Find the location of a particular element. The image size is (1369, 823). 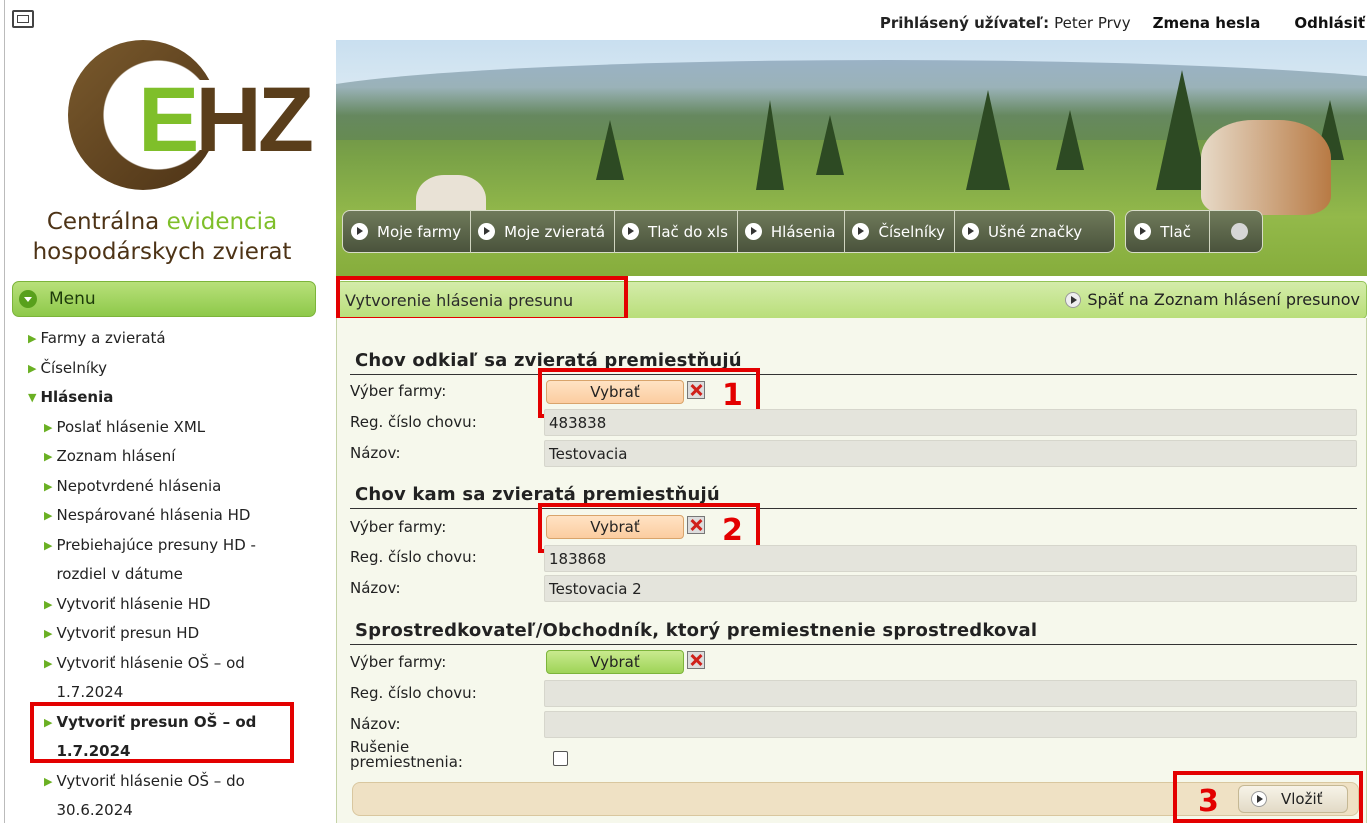

cehz-logo: EHZ is located at coordinates (191, 115).